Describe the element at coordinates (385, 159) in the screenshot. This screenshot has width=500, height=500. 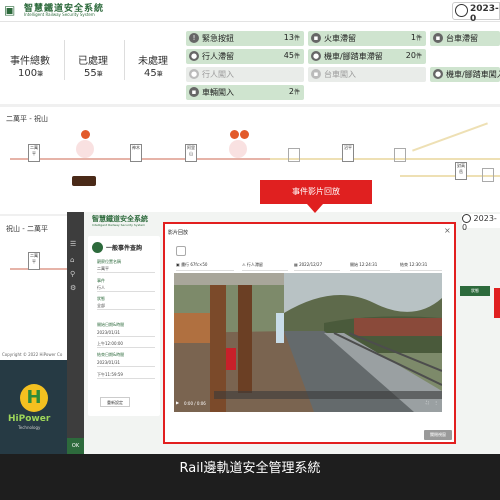
I see `track-line` at that location.